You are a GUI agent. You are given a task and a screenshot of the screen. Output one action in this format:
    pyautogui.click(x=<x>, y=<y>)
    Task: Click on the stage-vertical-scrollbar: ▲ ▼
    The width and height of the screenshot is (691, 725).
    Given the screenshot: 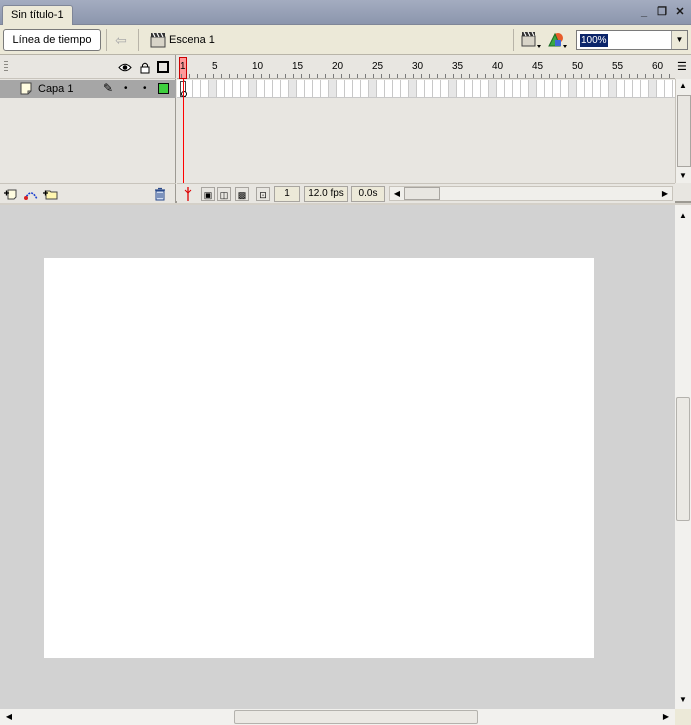 What is the action you would take?
    pyautogui.click(x=683, y=457)
    